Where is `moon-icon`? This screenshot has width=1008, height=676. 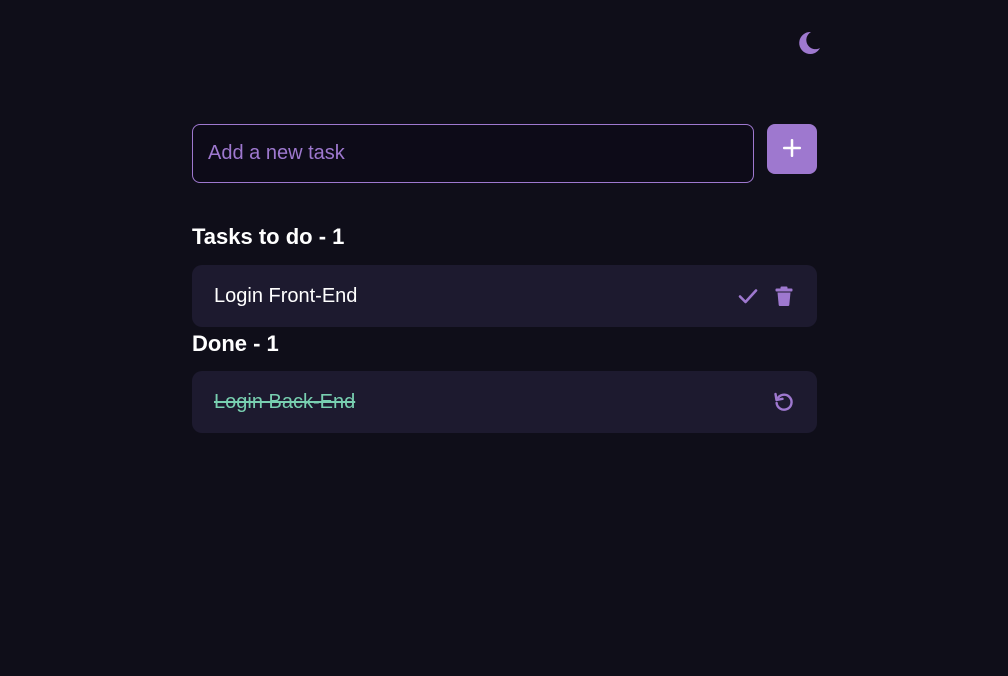
moon-icon is located at coordinates (808, 43).